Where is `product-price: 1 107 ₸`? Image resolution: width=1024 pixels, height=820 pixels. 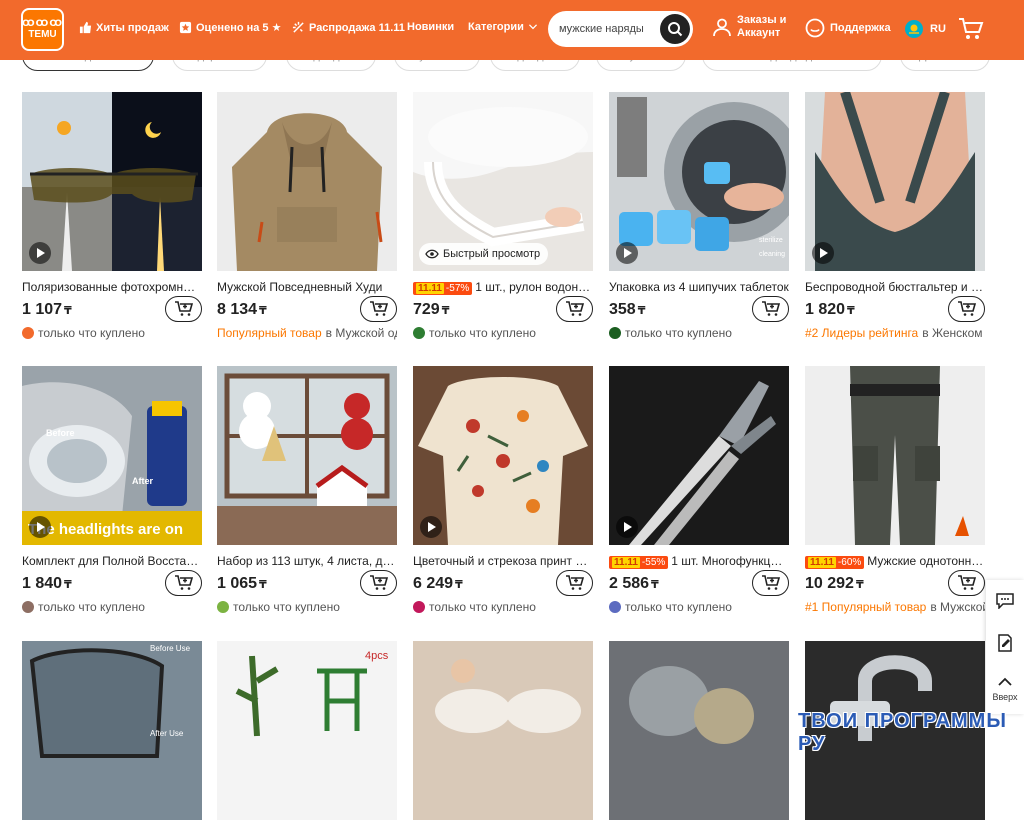 product-price: 1 107 ₸ is located at coordinates (47, 310).